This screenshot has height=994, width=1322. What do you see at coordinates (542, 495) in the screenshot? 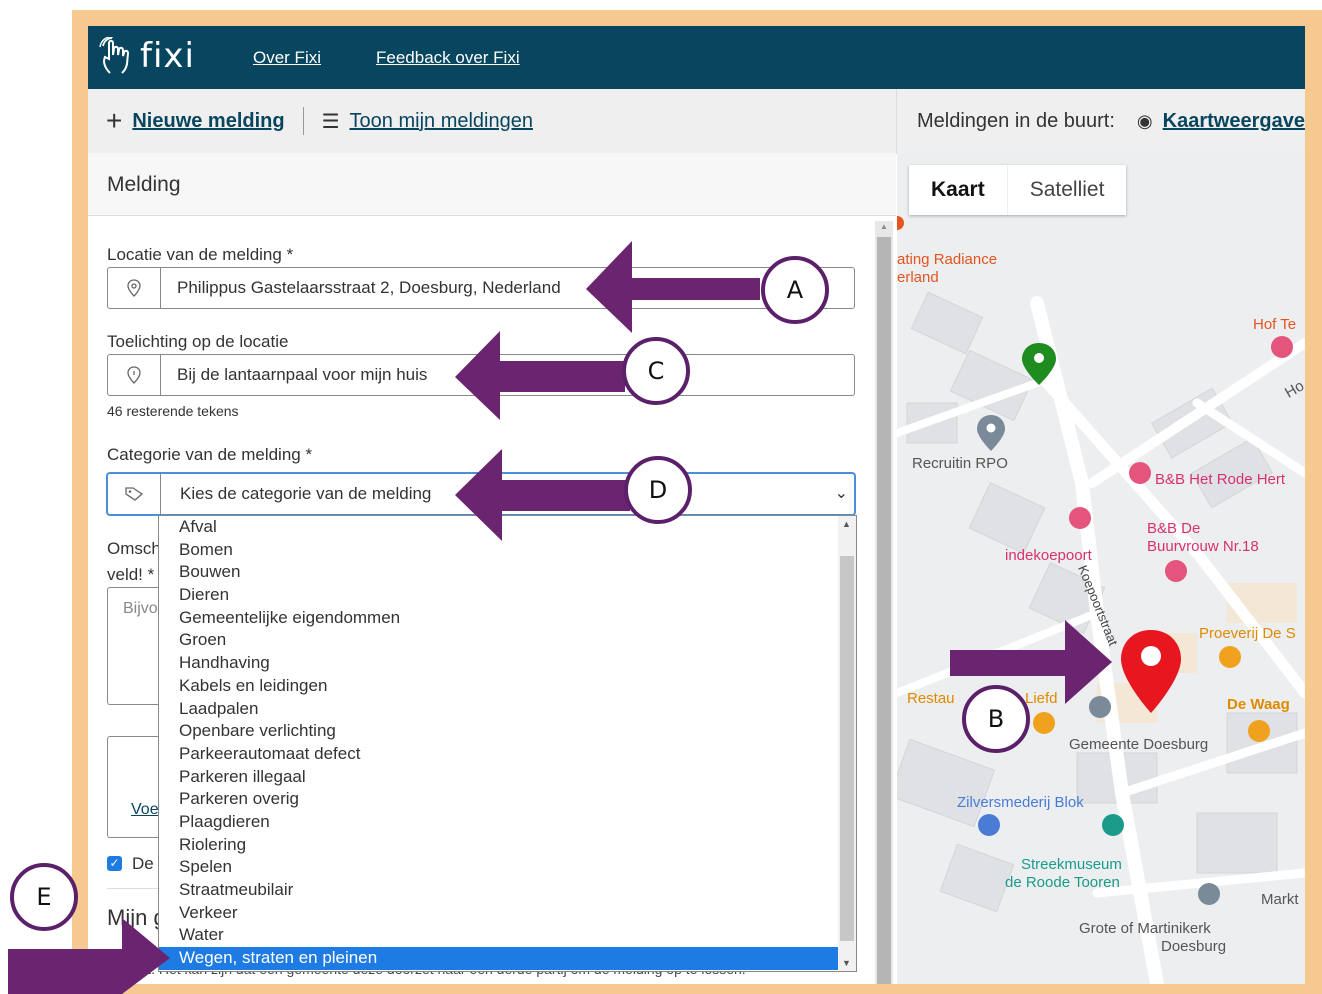
I see `arrow-d` at bounding box center [542, 495].